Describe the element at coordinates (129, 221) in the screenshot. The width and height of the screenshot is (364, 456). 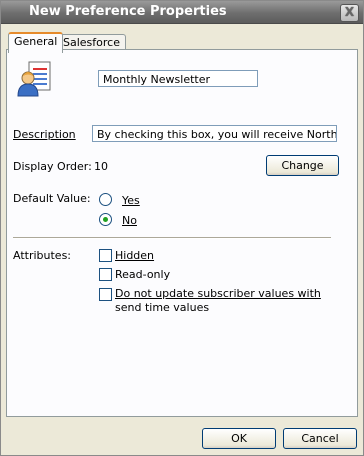
I see `default-no-label: No` at that location.